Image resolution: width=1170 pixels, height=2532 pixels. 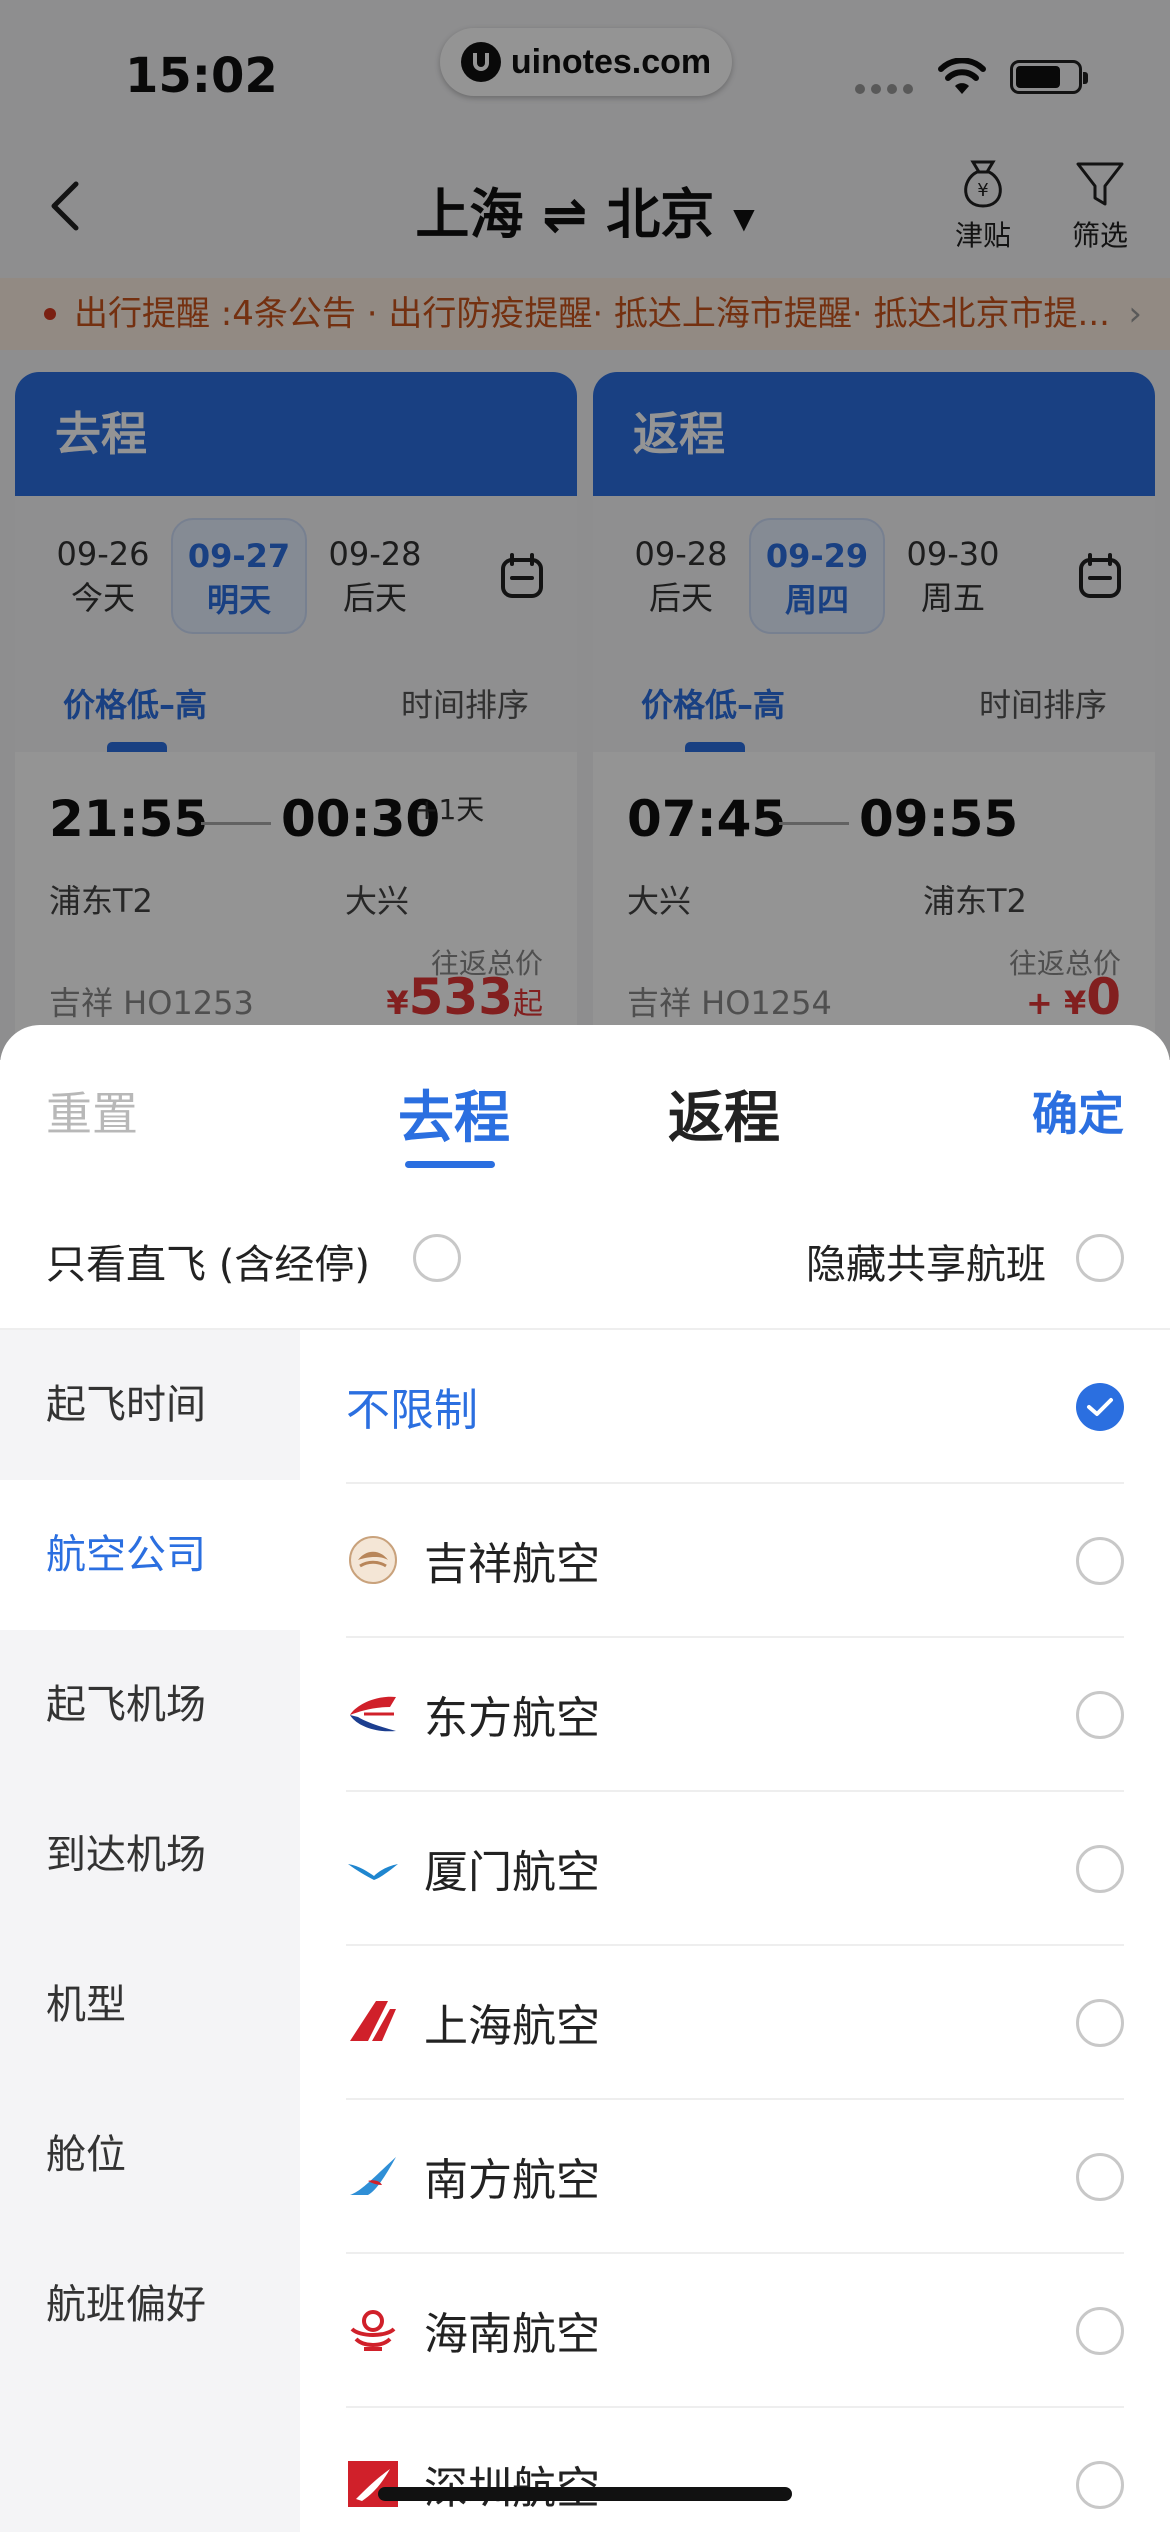 What do you see at coordinates (1078, 1111) in the screenshot?
I see `confirm-button: 确定` at bounding box center [1078, 1111].